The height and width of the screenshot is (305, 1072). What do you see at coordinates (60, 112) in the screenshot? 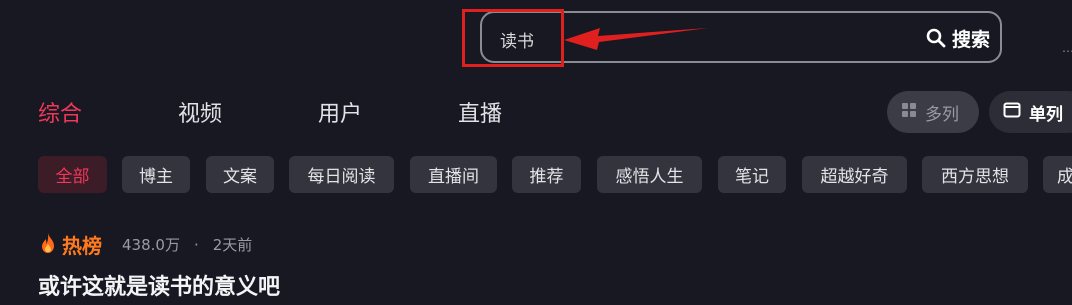
I see `tab-comprehensive: 综合` at bounding box center [60, 112].